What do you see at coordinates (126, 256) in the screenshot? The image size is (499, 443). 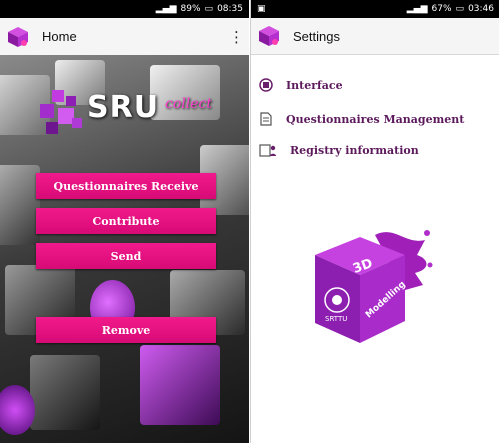 I see `send-button: Send` at bounding box center [126, 256].